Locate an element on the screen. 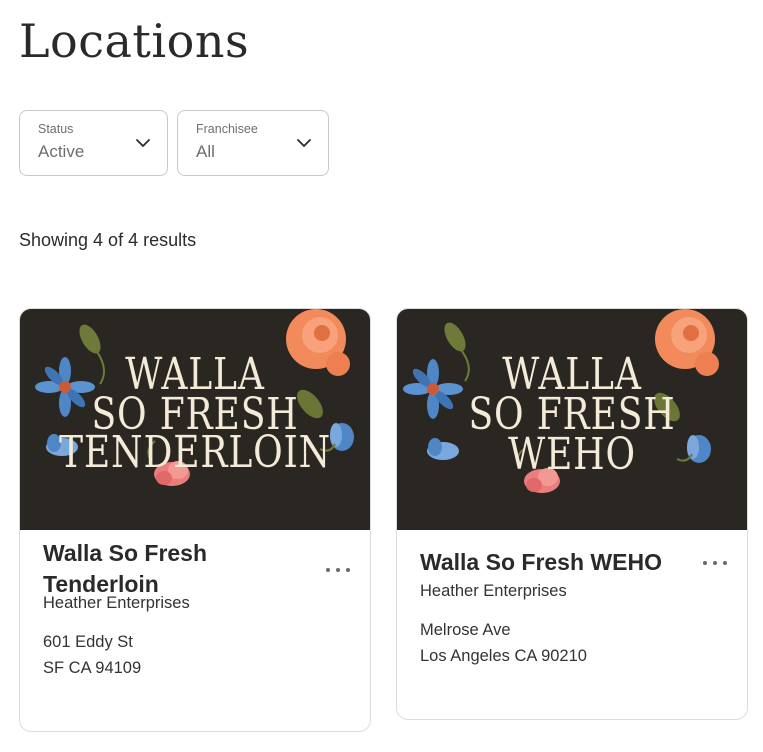 This screenshot has height=752, width=763. address-line-1: 601 Eddy St is located at coordinates (88, 642).